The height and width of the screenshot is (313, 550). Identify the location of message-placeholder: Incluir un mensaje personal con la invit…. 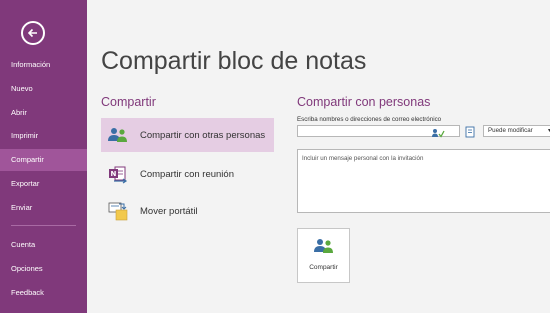
(363, 158).